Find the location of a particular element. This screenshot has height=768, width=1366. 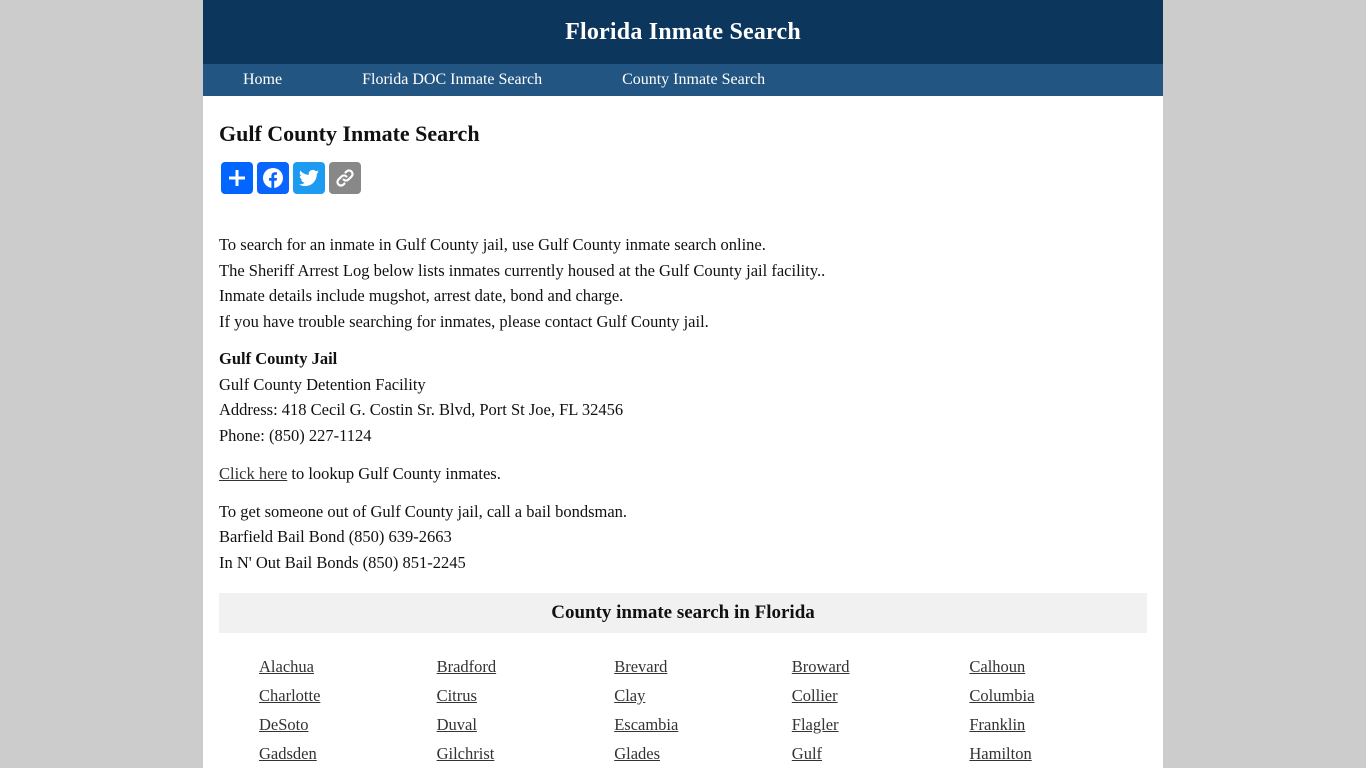

nav-home: Home is located at coordinates (262, 80).